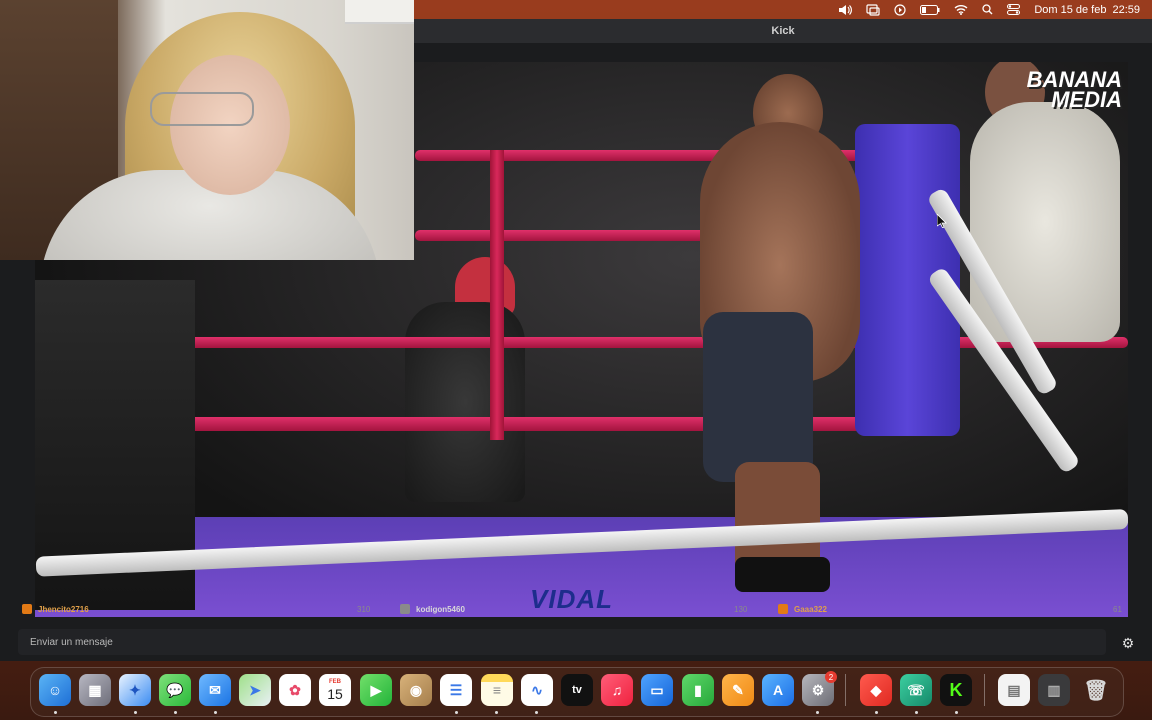  What do you see at coordinates (783, 9) in the screenshot?
I see `menu-bar: Dom 15 de feb 22:59` at bounding box center [783, 9].